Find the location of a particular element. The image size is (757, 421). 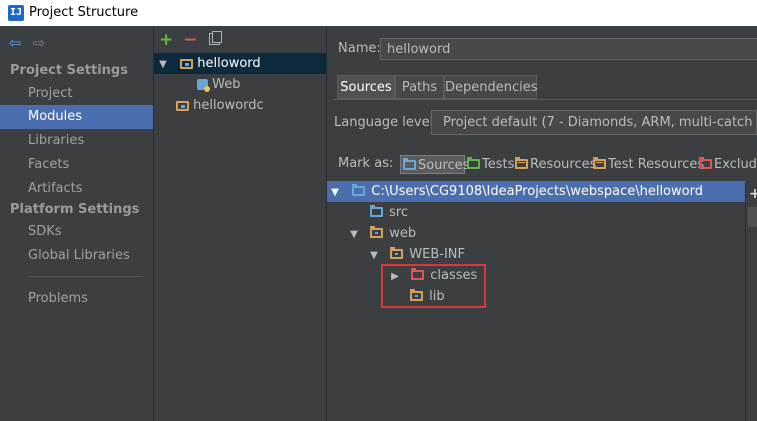

mark-test-resources-button: Test Resources is located at coordinates (648, 164).